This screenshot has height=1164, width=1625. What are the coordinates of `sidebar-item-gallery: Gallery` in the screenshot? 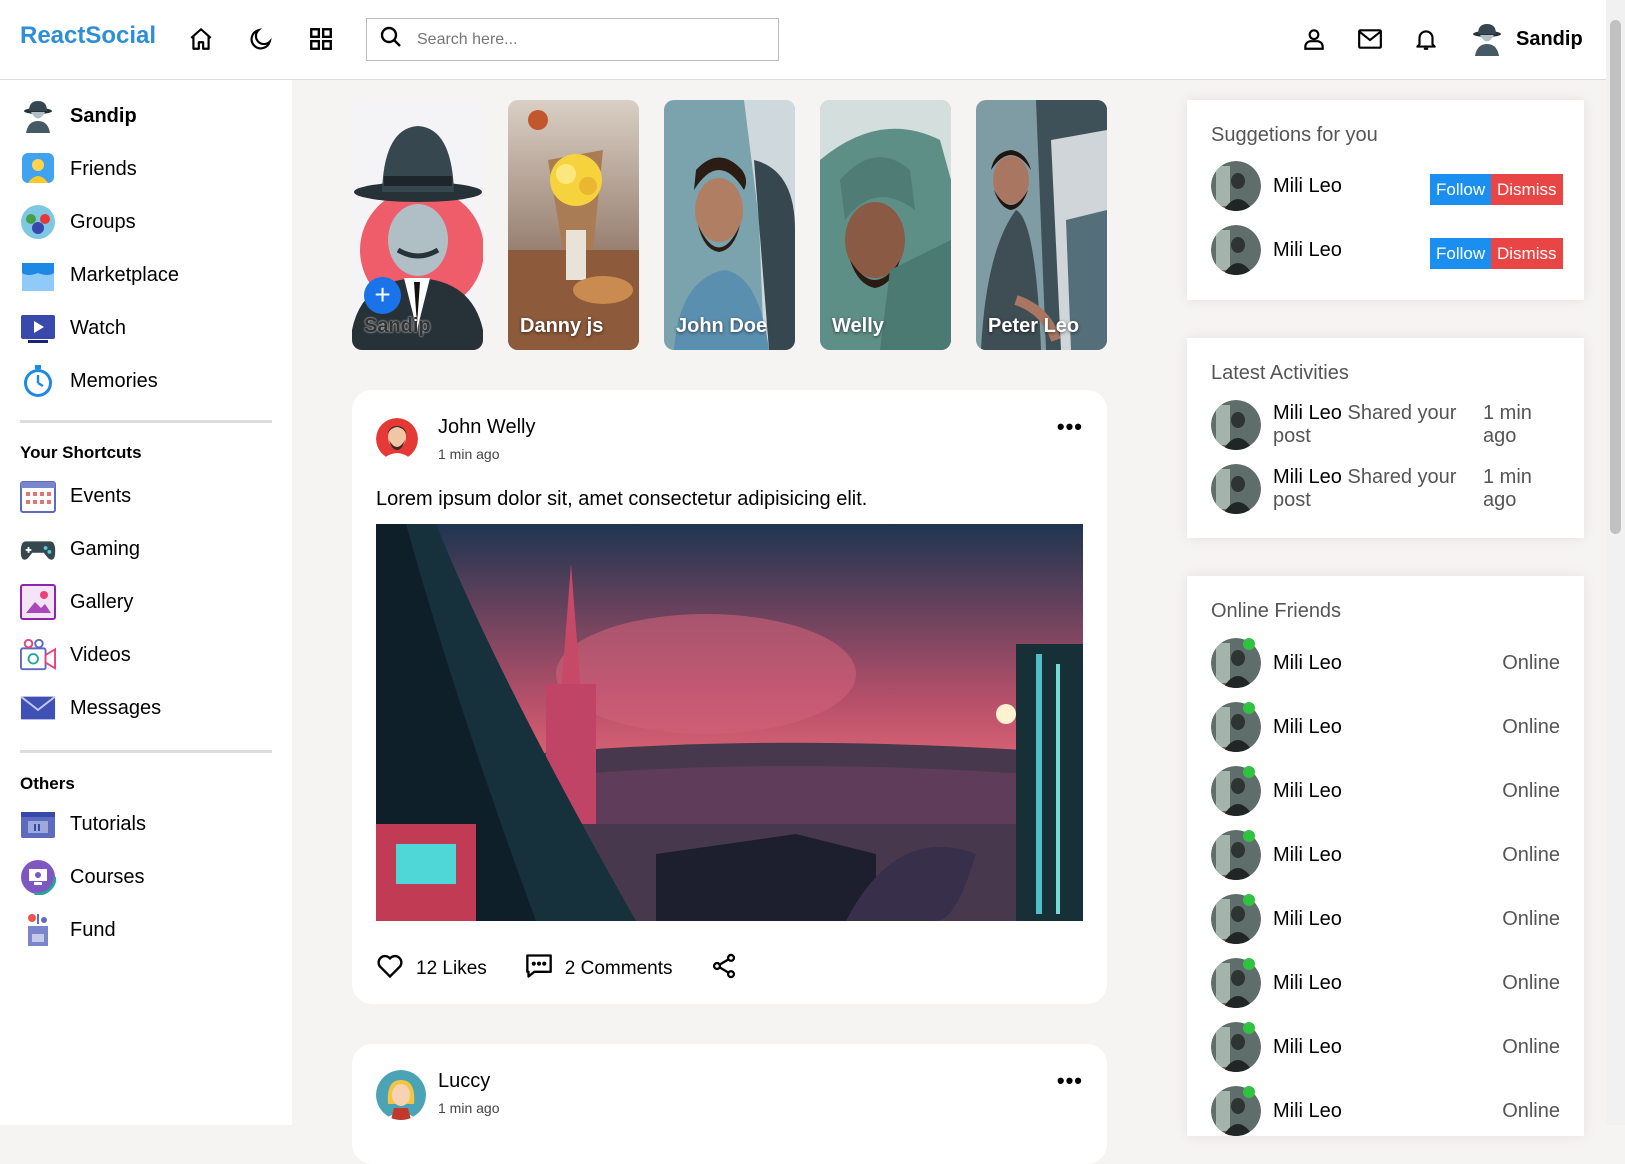 It's located at (76, 602).